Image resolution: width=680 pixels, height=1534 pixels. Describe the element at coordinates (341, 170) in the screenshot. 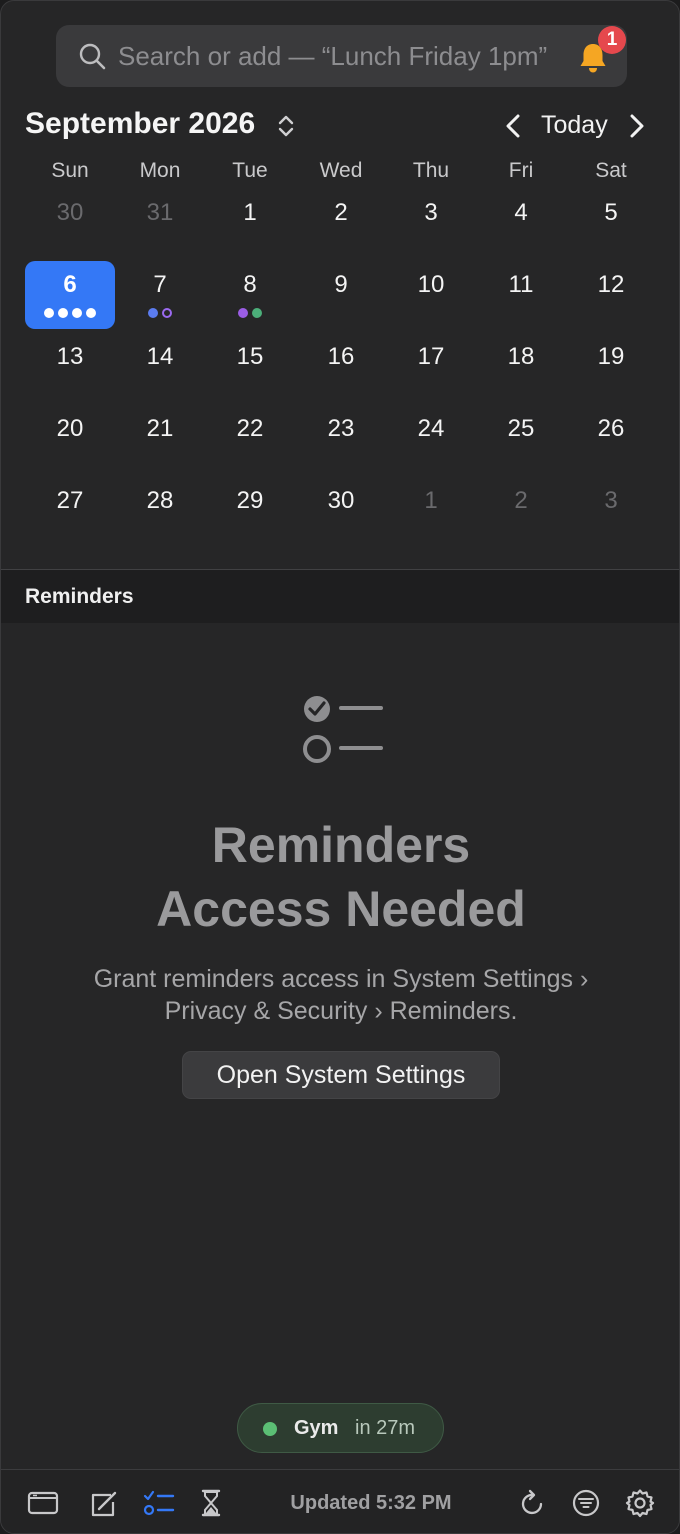

I see `weekday-header: Wed` at that location.